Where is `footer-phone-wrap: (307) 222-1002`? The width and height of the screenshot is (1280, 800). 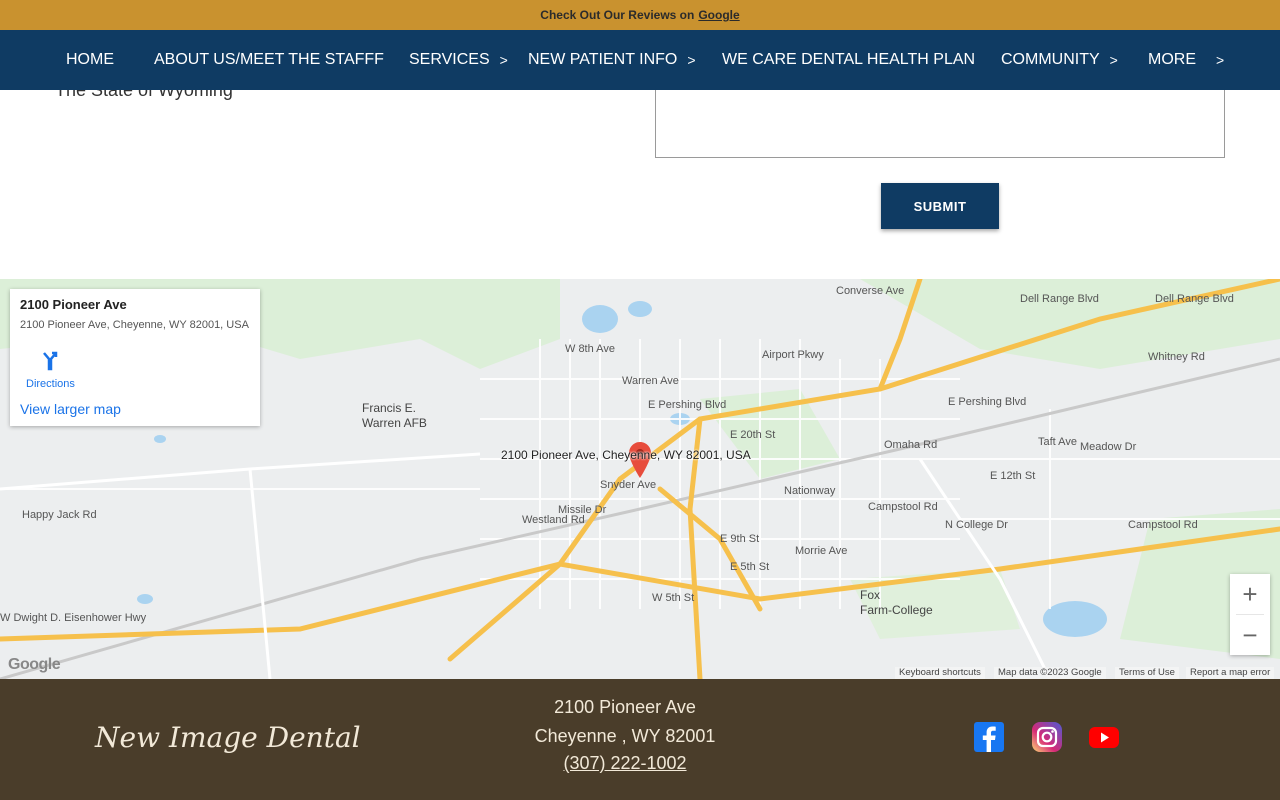 footer-phone-wrap: (307) 222-1002 is located at coordinates (625, 763).